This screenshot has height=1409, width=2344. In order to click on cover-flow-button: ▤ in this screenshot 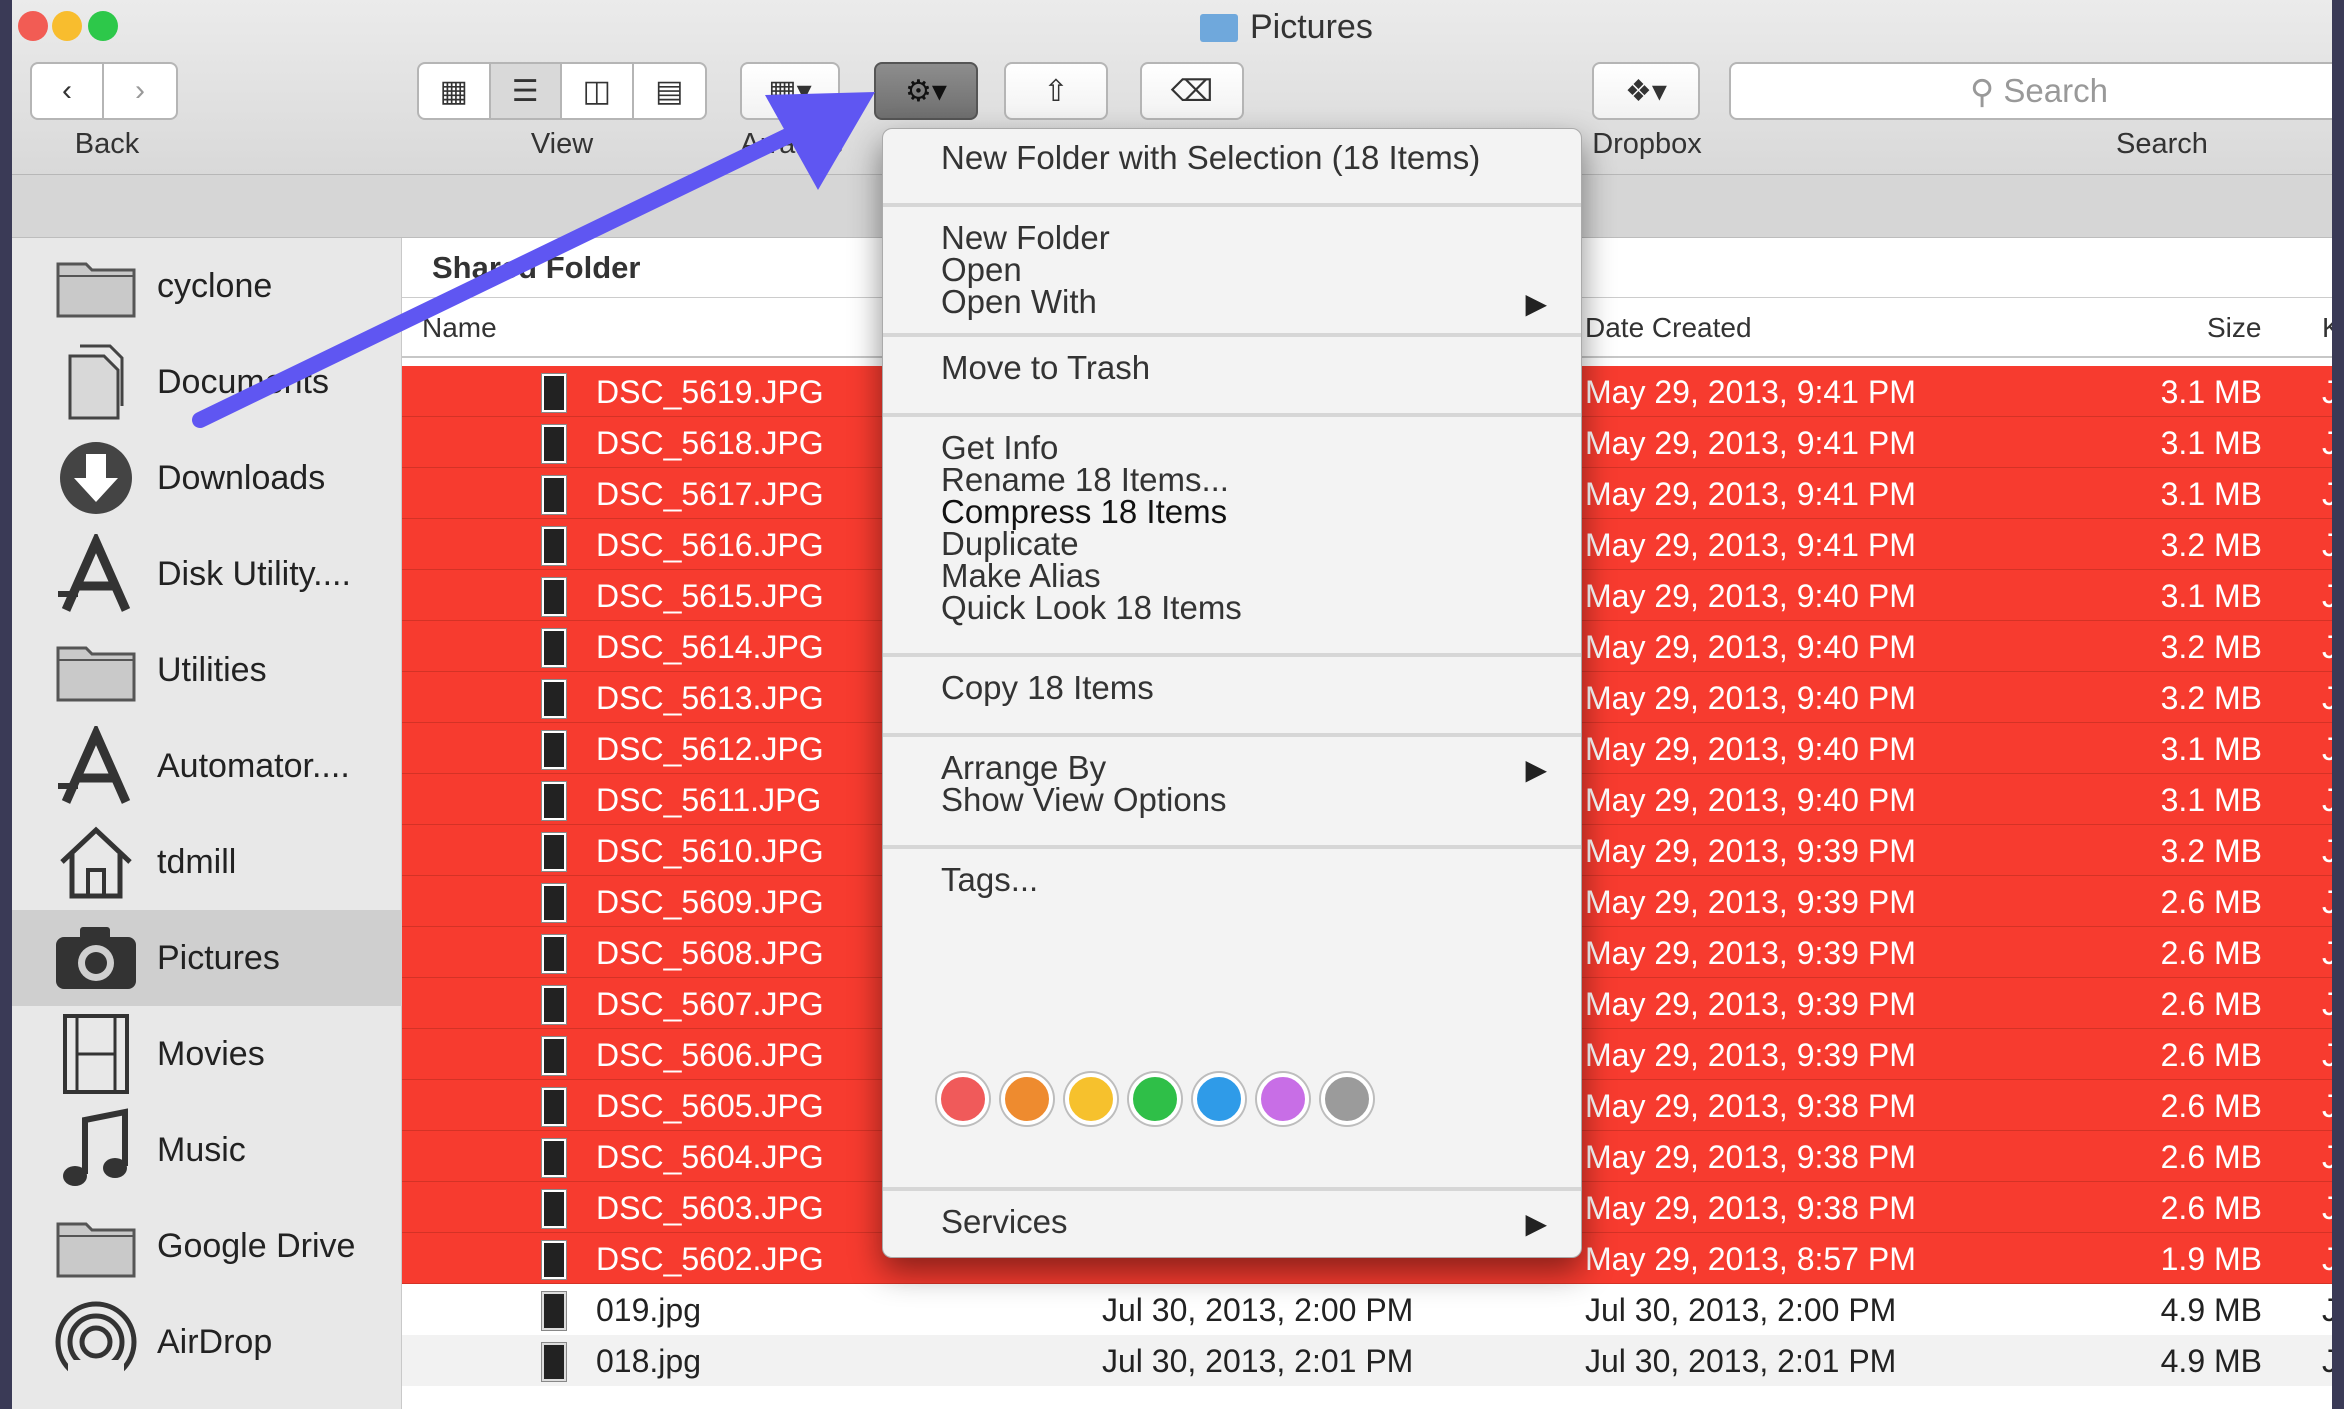, I will do `click(669, 91)`.